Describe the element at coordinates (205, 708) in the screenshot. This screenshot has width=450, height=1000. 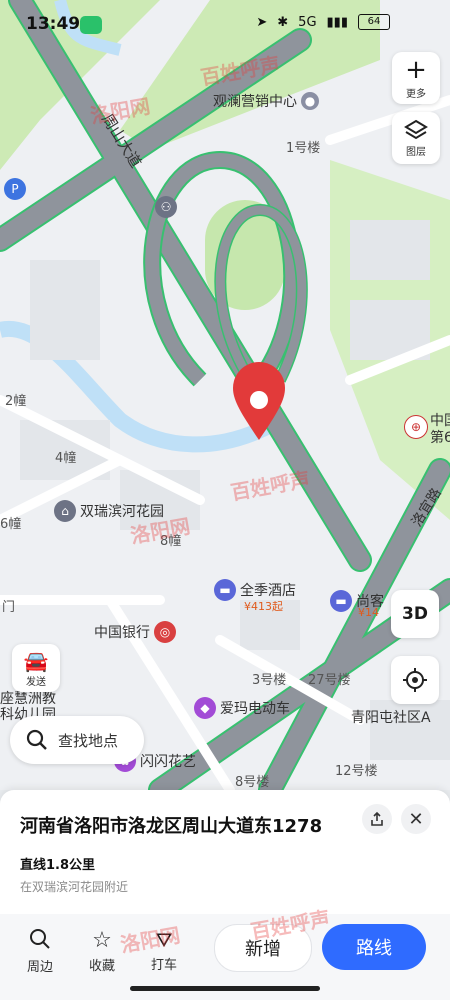
I see `shop-icon: ◆` at that location.